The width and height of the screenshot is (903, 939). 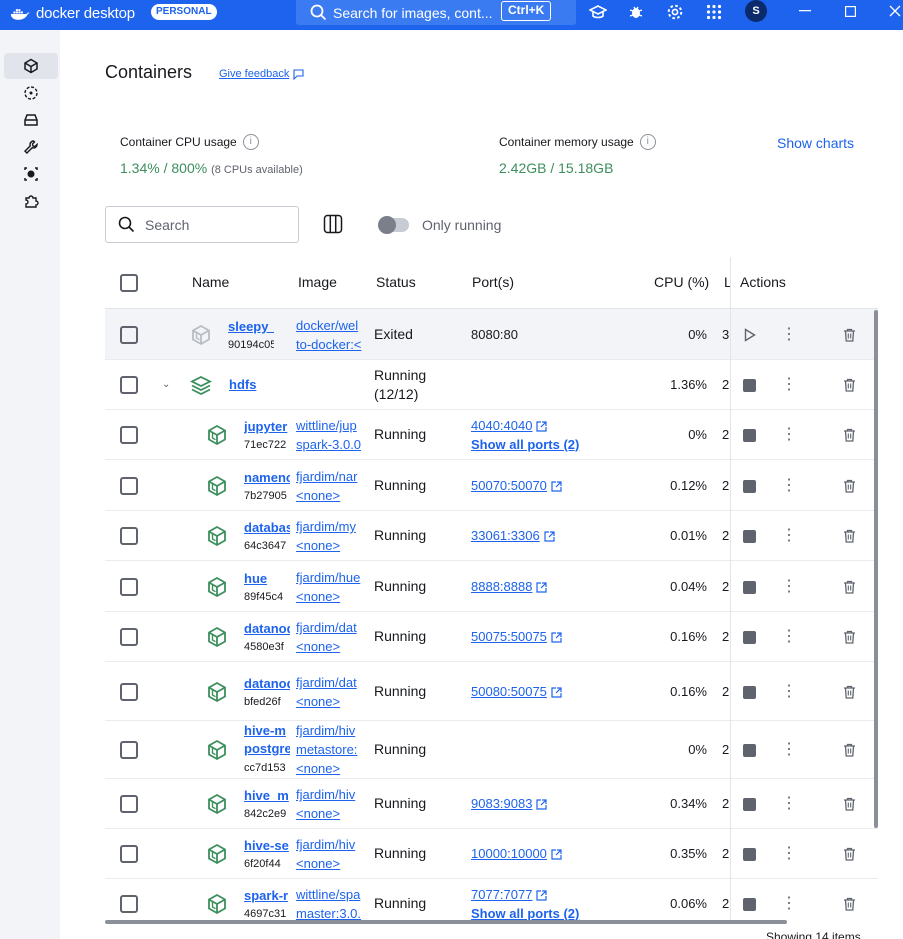 What do you see at coordinates (509, 691) in the screenshot?
I see `port-link: 50080:50075` at bounding box center [509, 691].